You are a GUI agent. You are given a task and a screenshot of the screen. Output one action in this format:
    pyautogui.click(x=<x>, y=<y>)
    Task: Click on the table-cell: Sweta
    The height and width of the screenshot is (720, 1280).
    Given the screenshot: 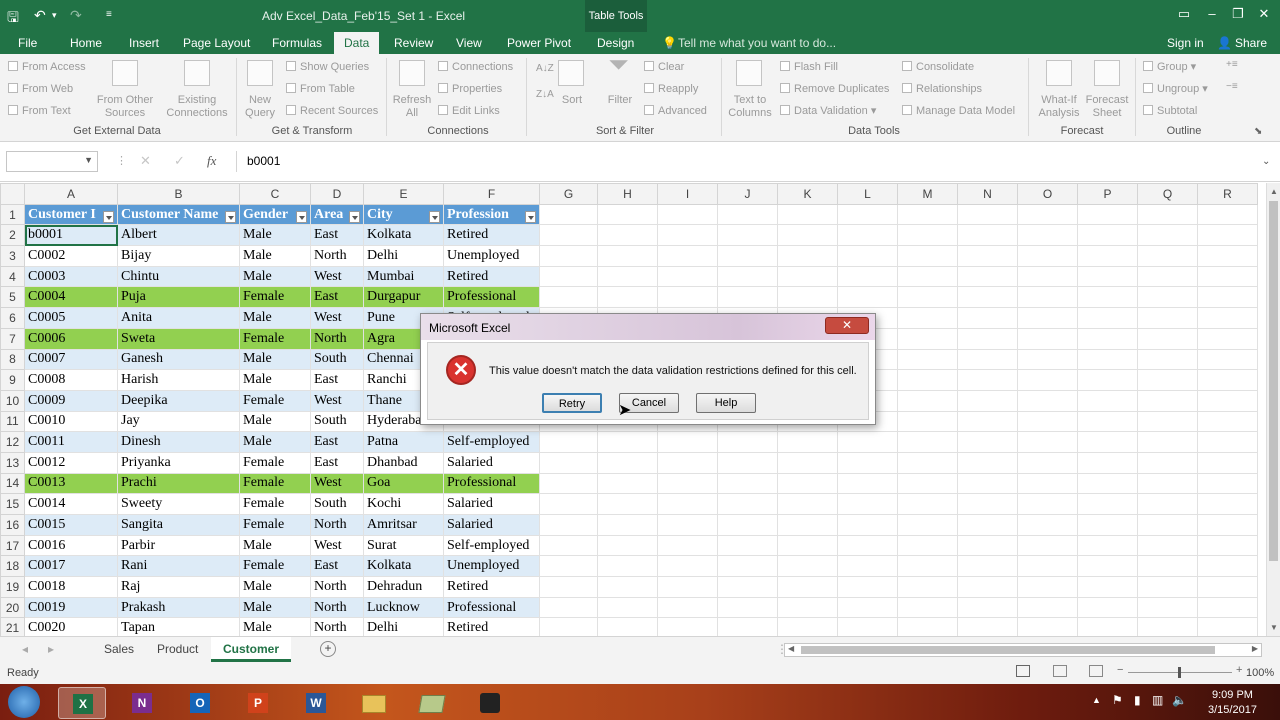 What is the action you would take?
    pyautogui.click(x=178, y=338)
    